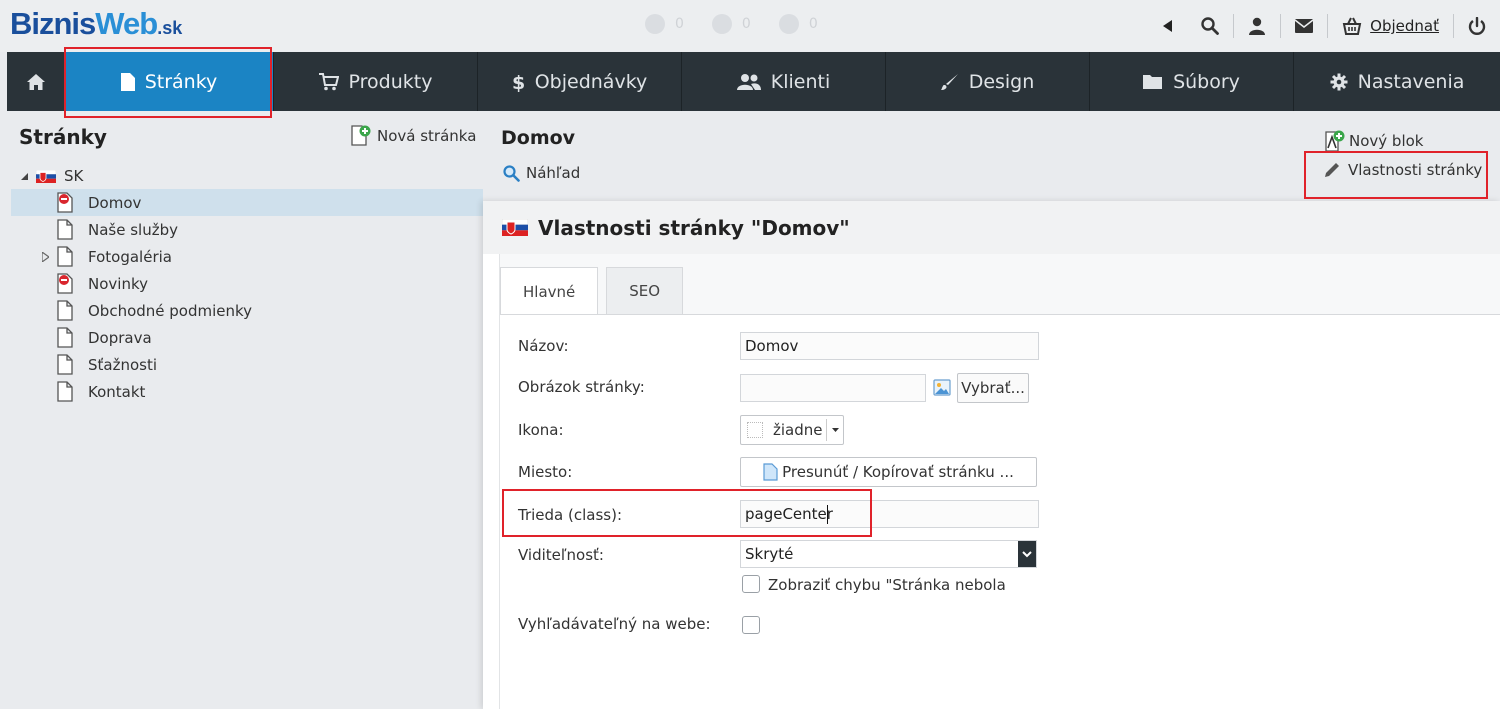  I want to click on searchable-checkbox, so click(751, 625).